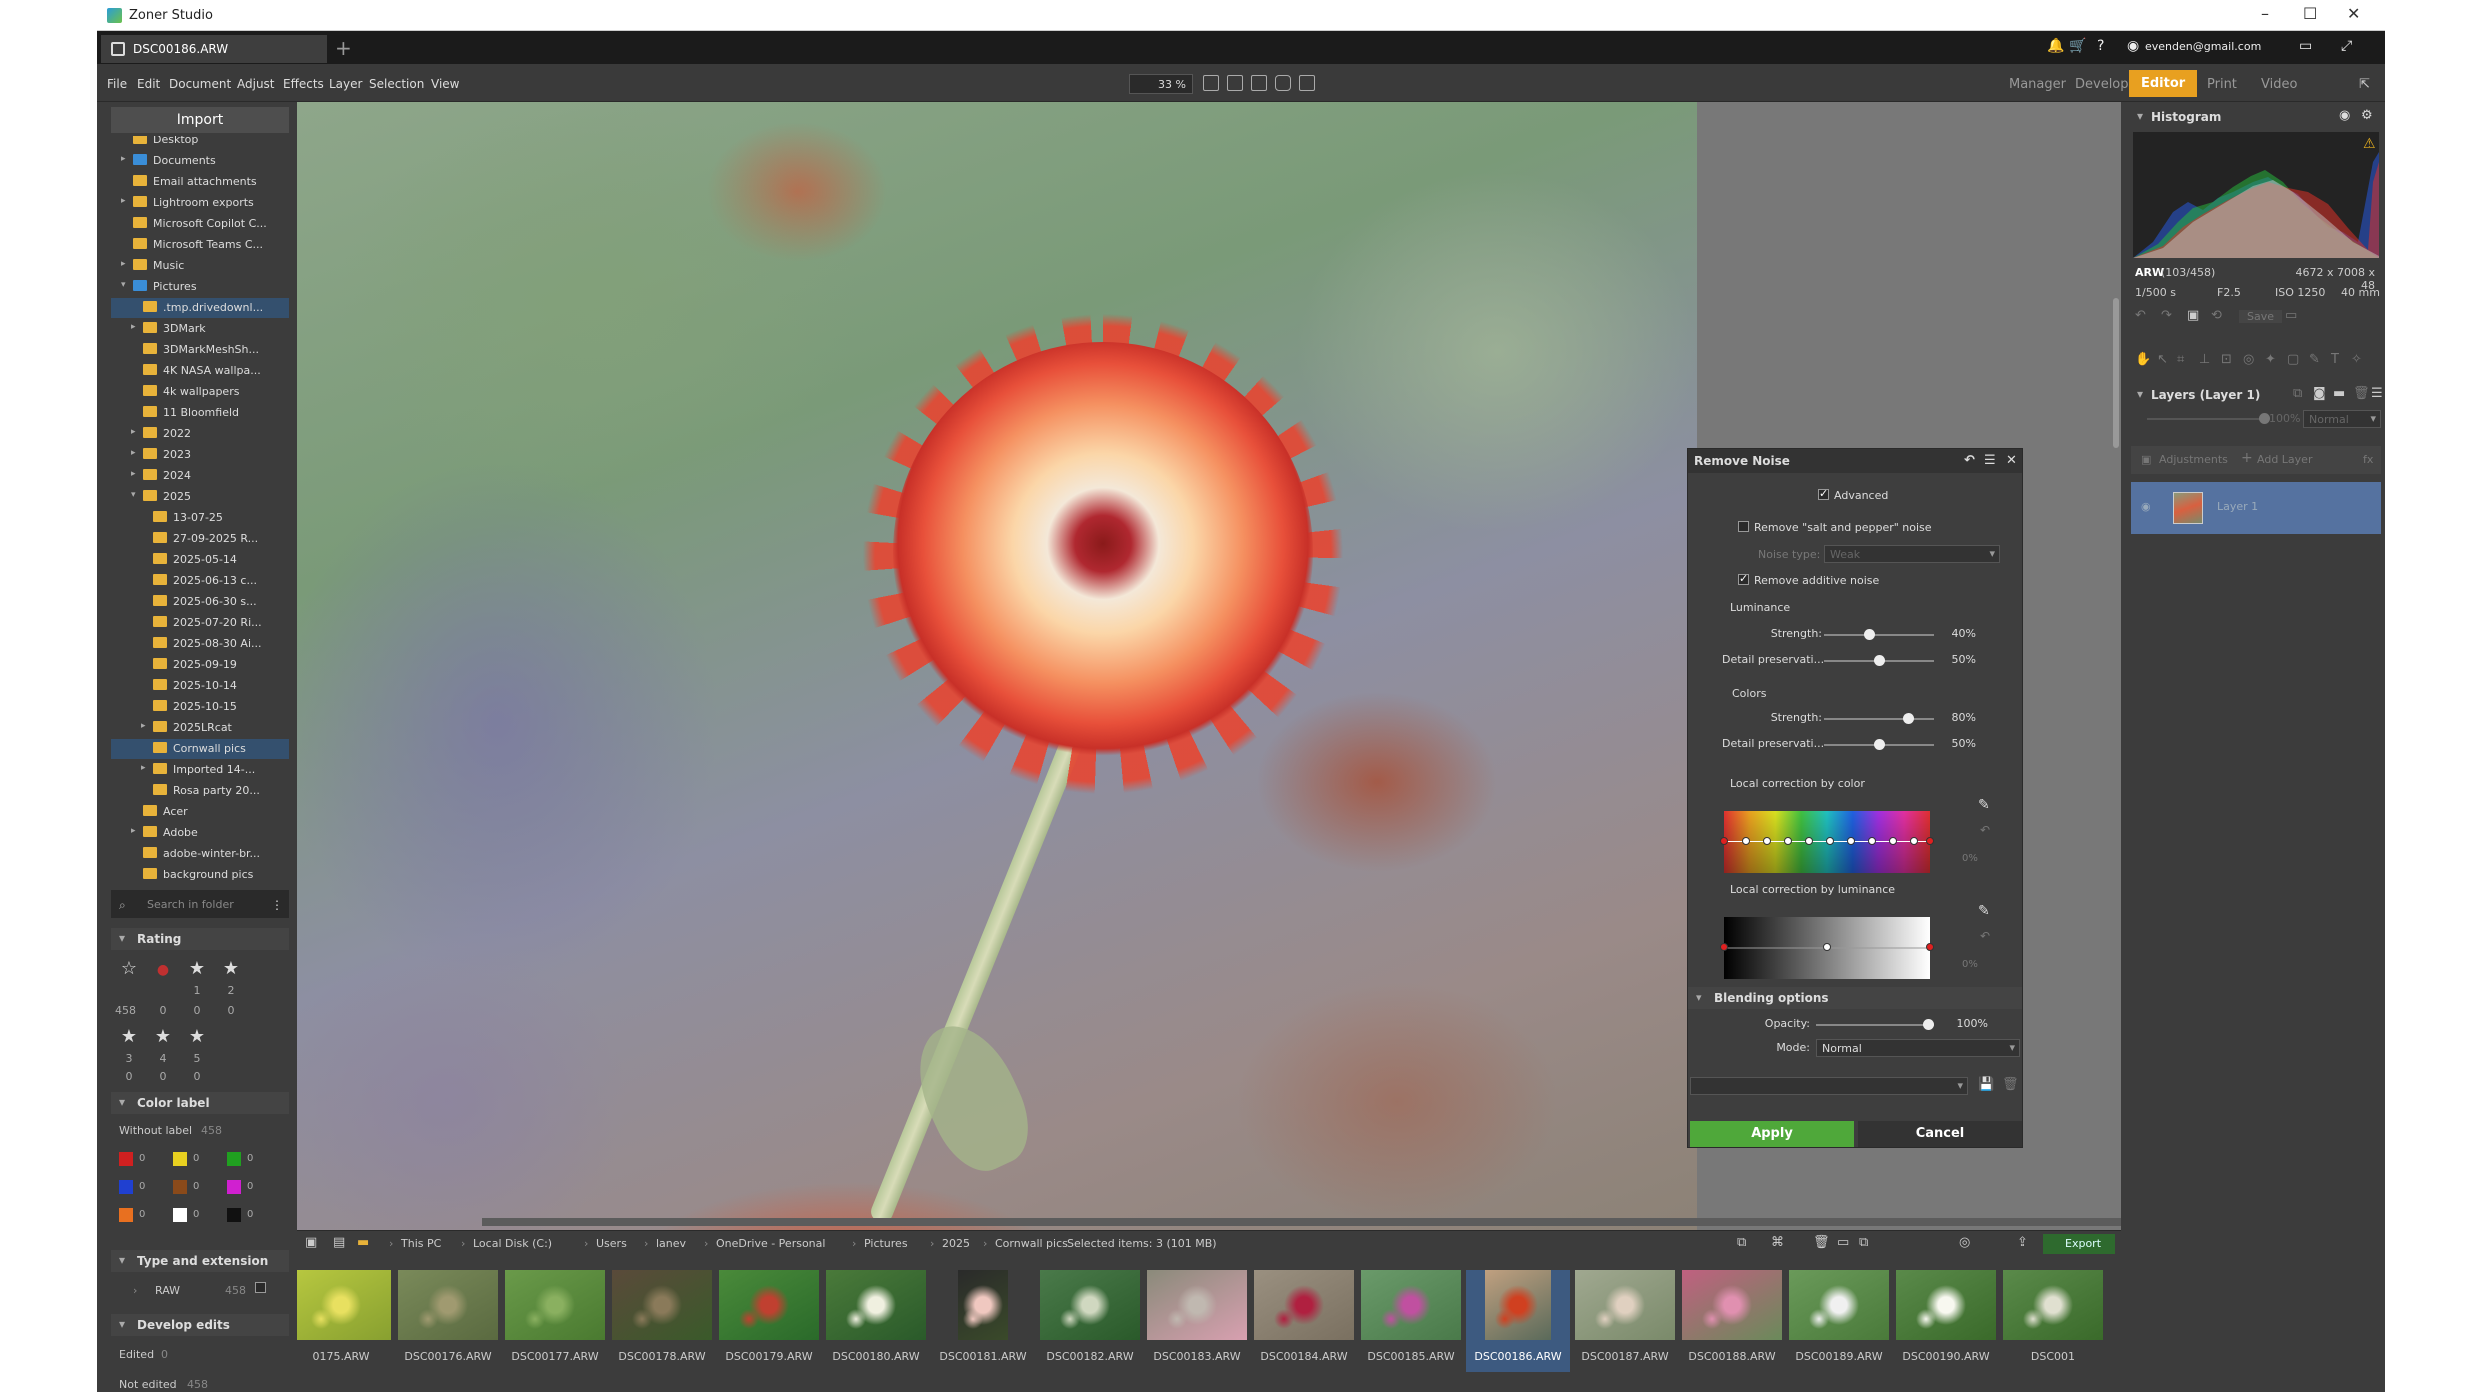 This screenshot has height=1392, width=2475. What do you see at coordinates (2368, 459) in the screenshot?
I see `fx-button: fx` at bounding box center [2368, 459].